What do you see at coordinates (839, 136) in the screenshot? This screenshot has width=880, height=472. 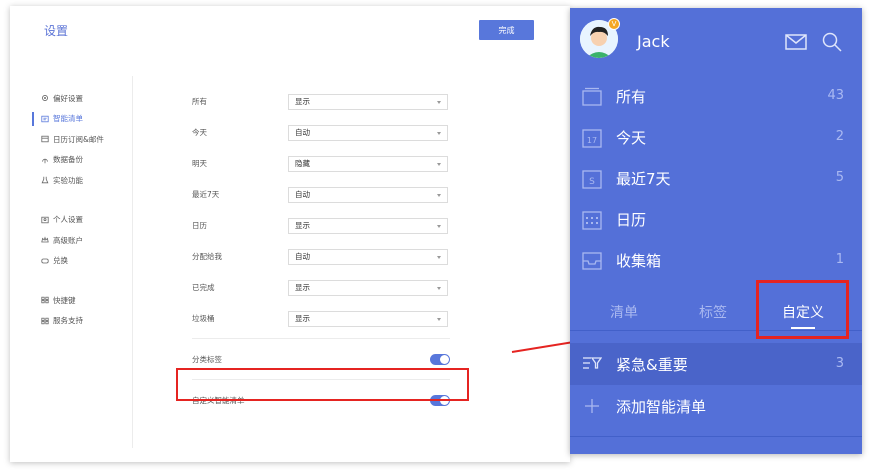 I see `list-item-count: 2` at bounding box center [839, 136].